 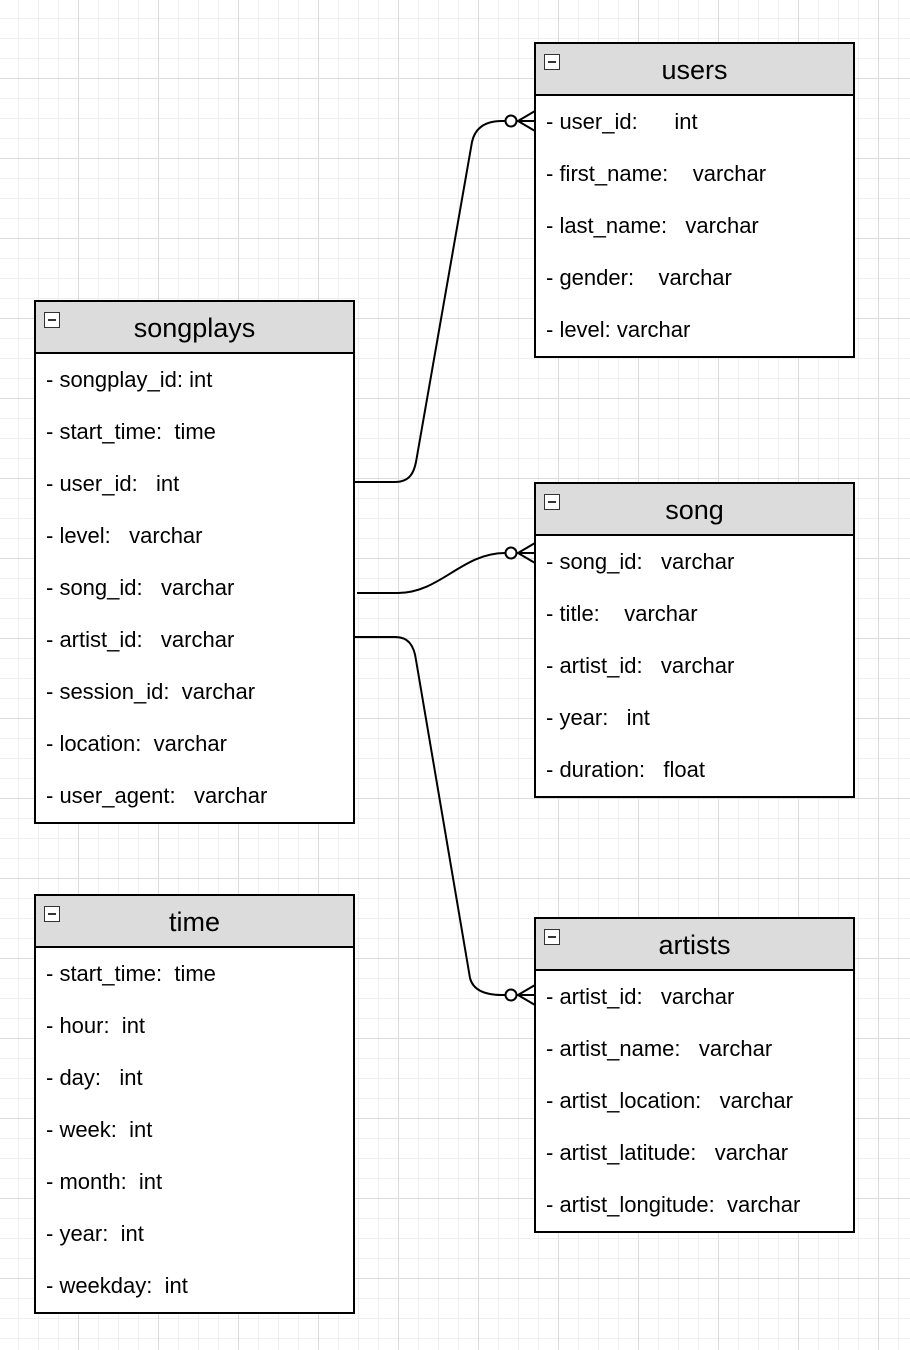 I want to click on entity-field: - artist_location: varchar, so click(x=694, y=1101).